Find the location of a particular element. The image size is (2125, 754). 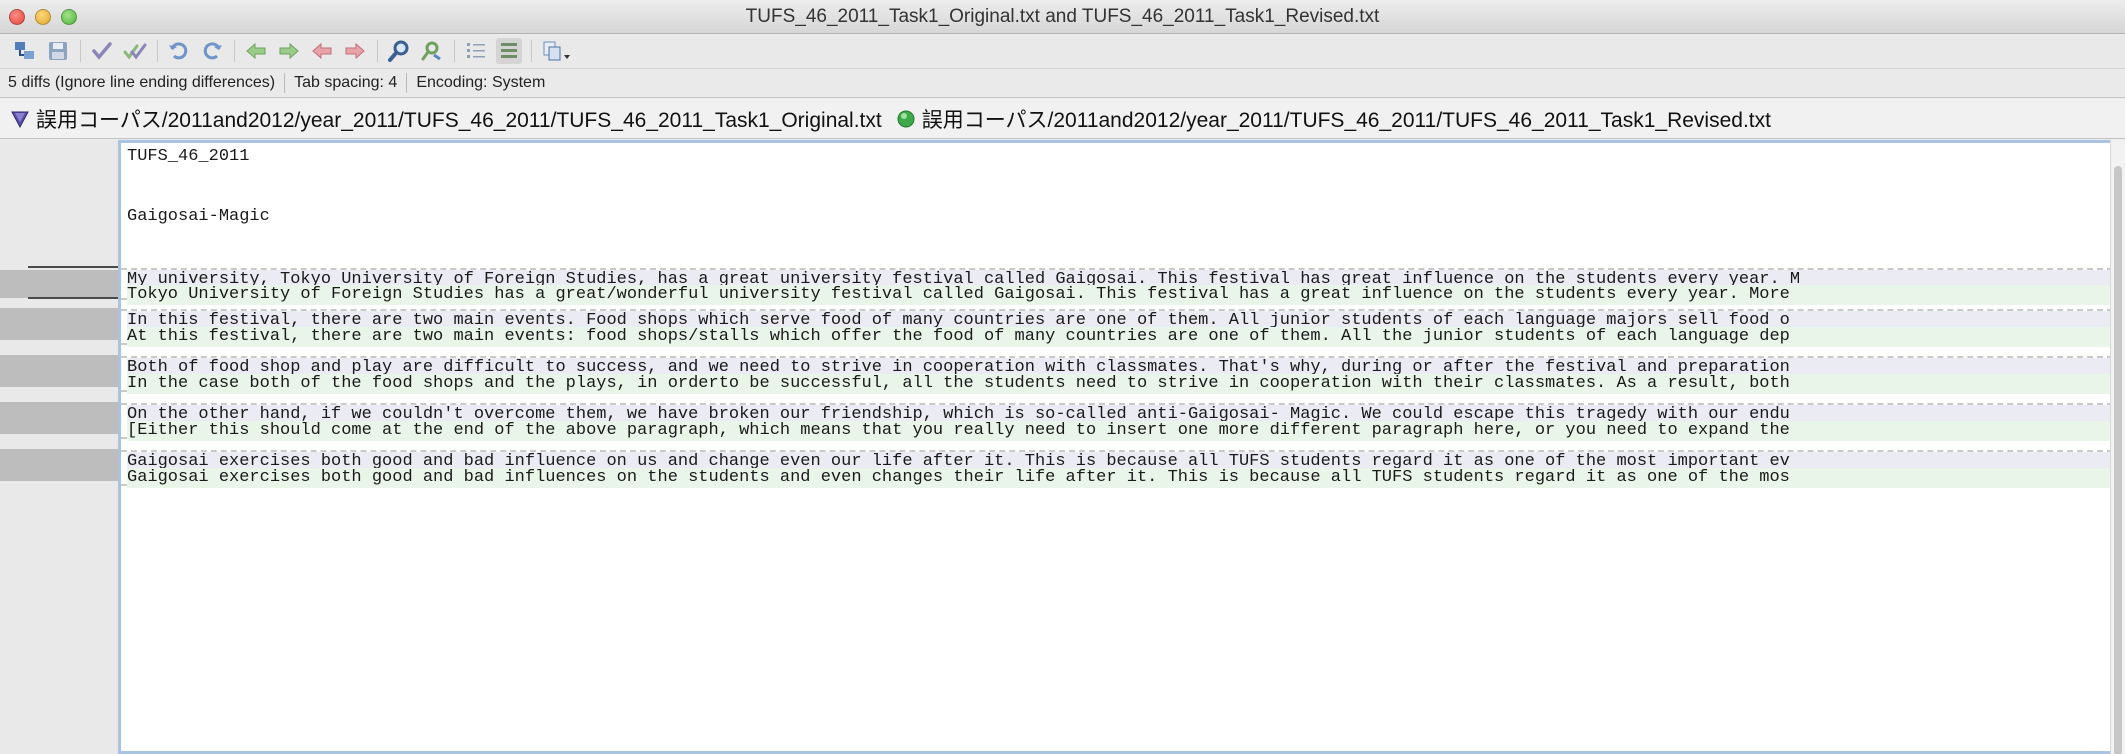

check-button is located at coordinates (102, 51).